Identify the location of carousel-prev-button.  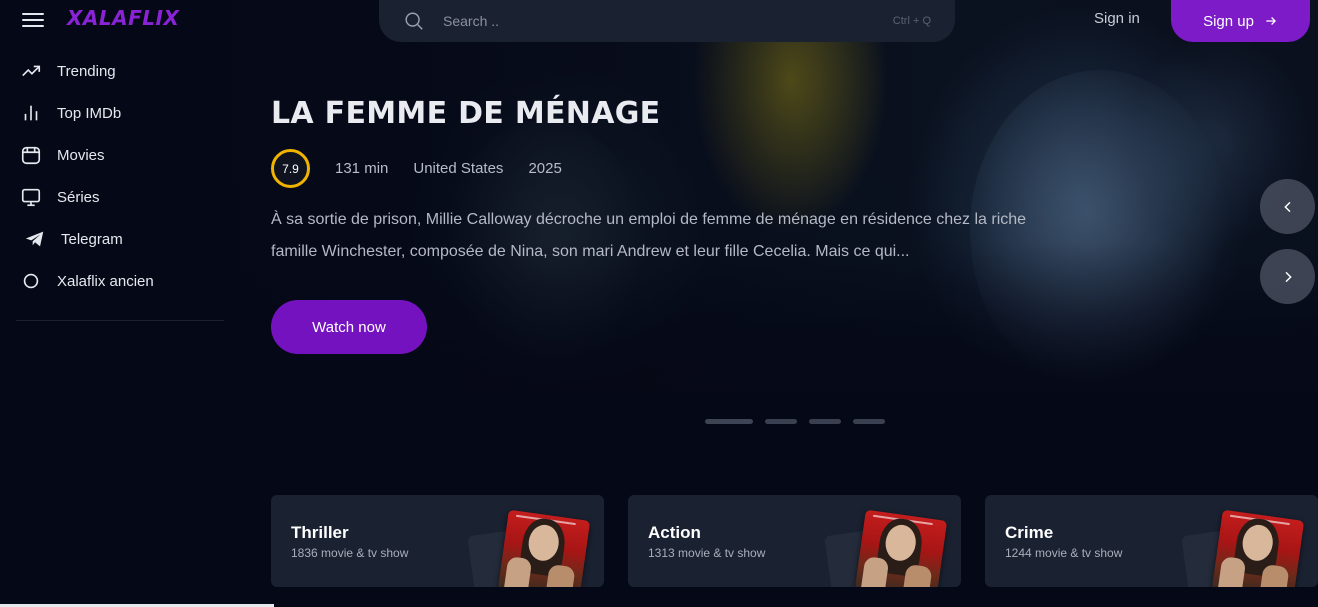
(1287, 206).